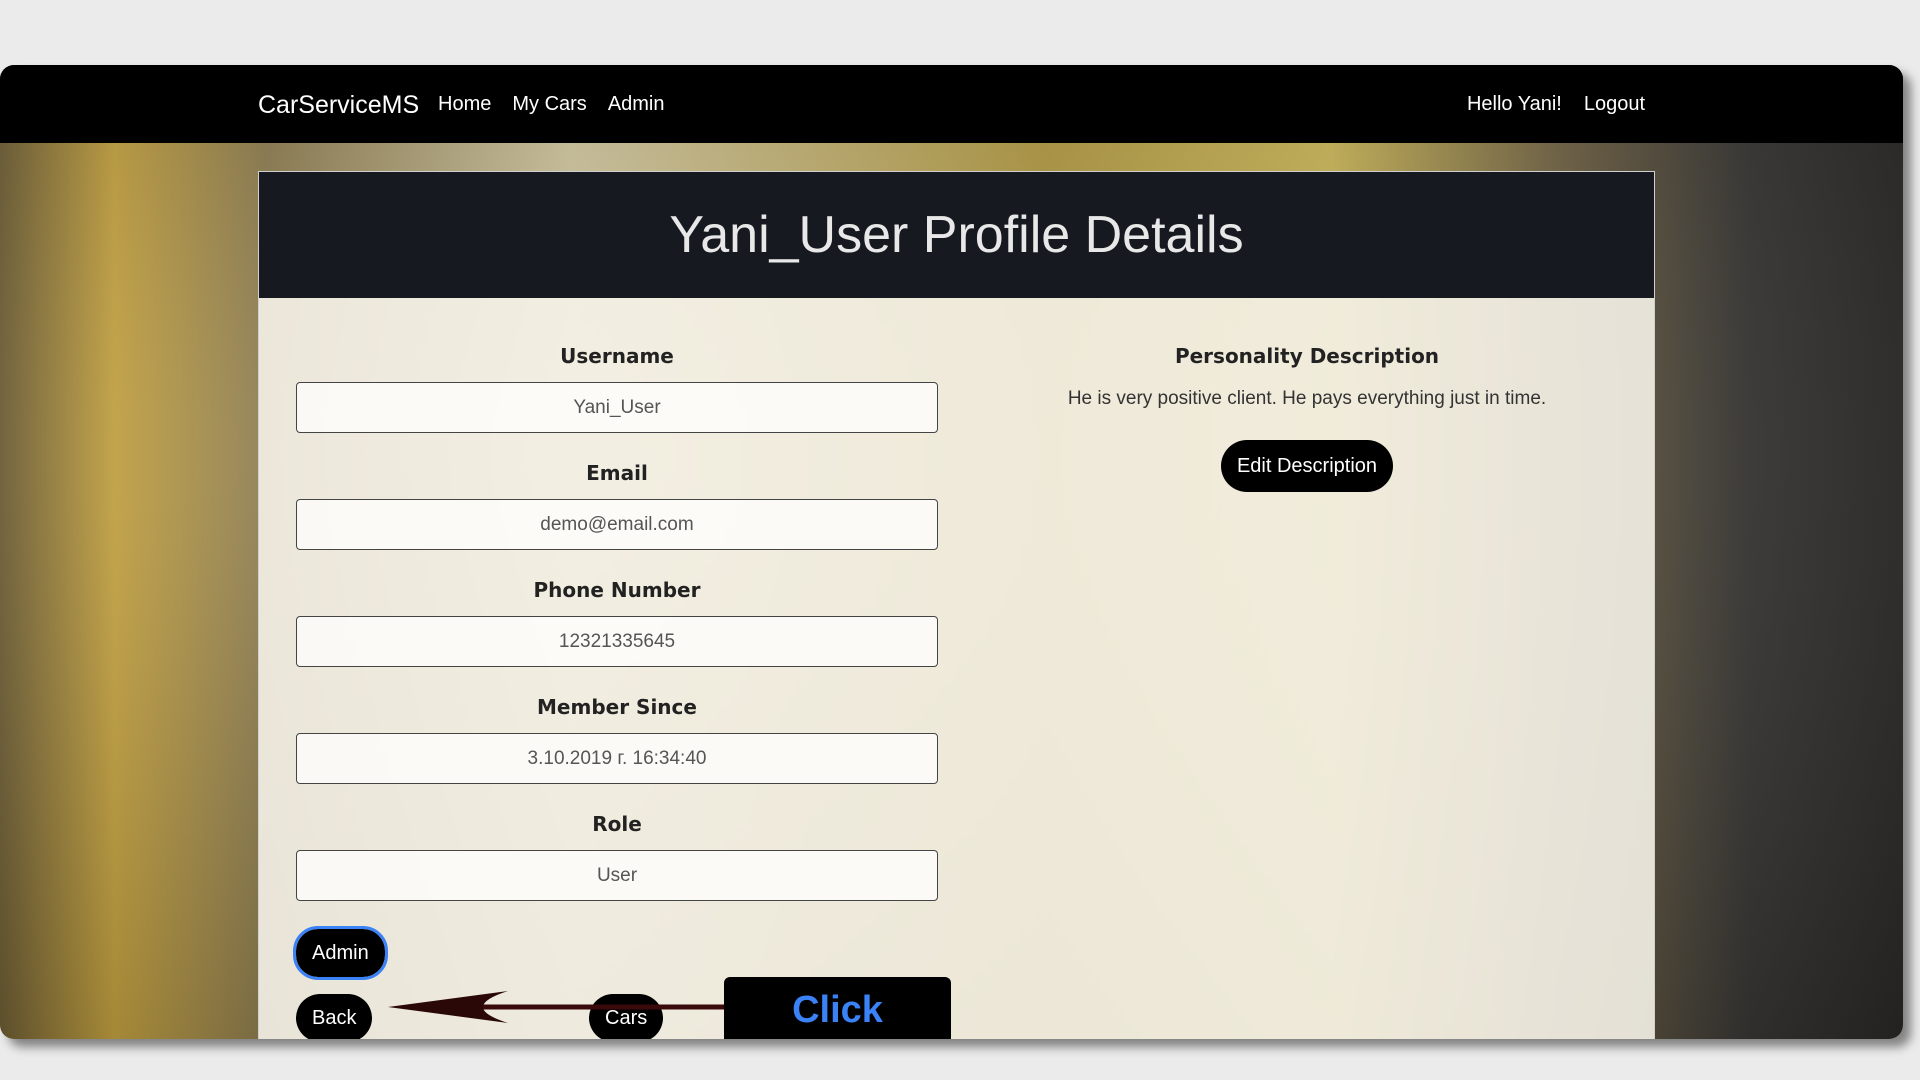 This screenshot has width=1920, height=1080. Describe the element at coordinates (549, 104) in the screenshot. I see `nav-my-cars-link: My Cars` at that location.